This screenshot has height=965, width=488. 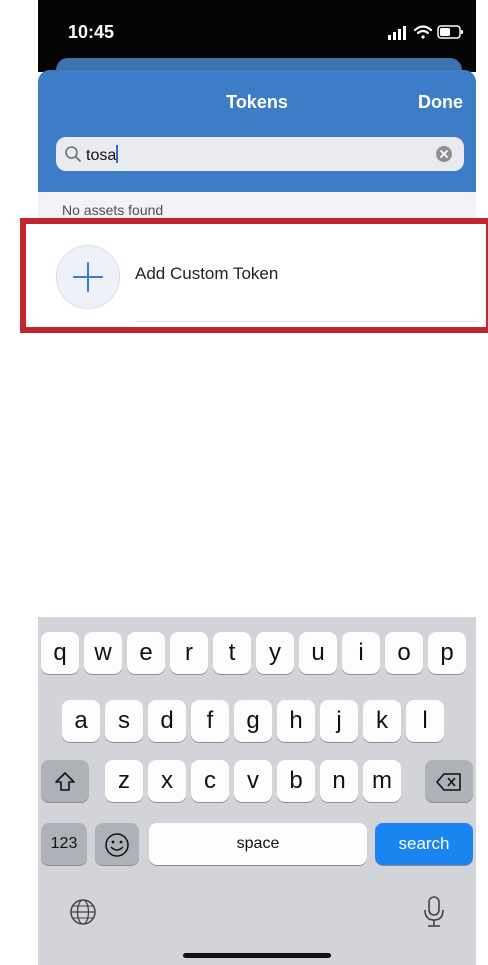 I want to click on add-custom-token-row: Add Custom Token, so click(x=257, y=276).